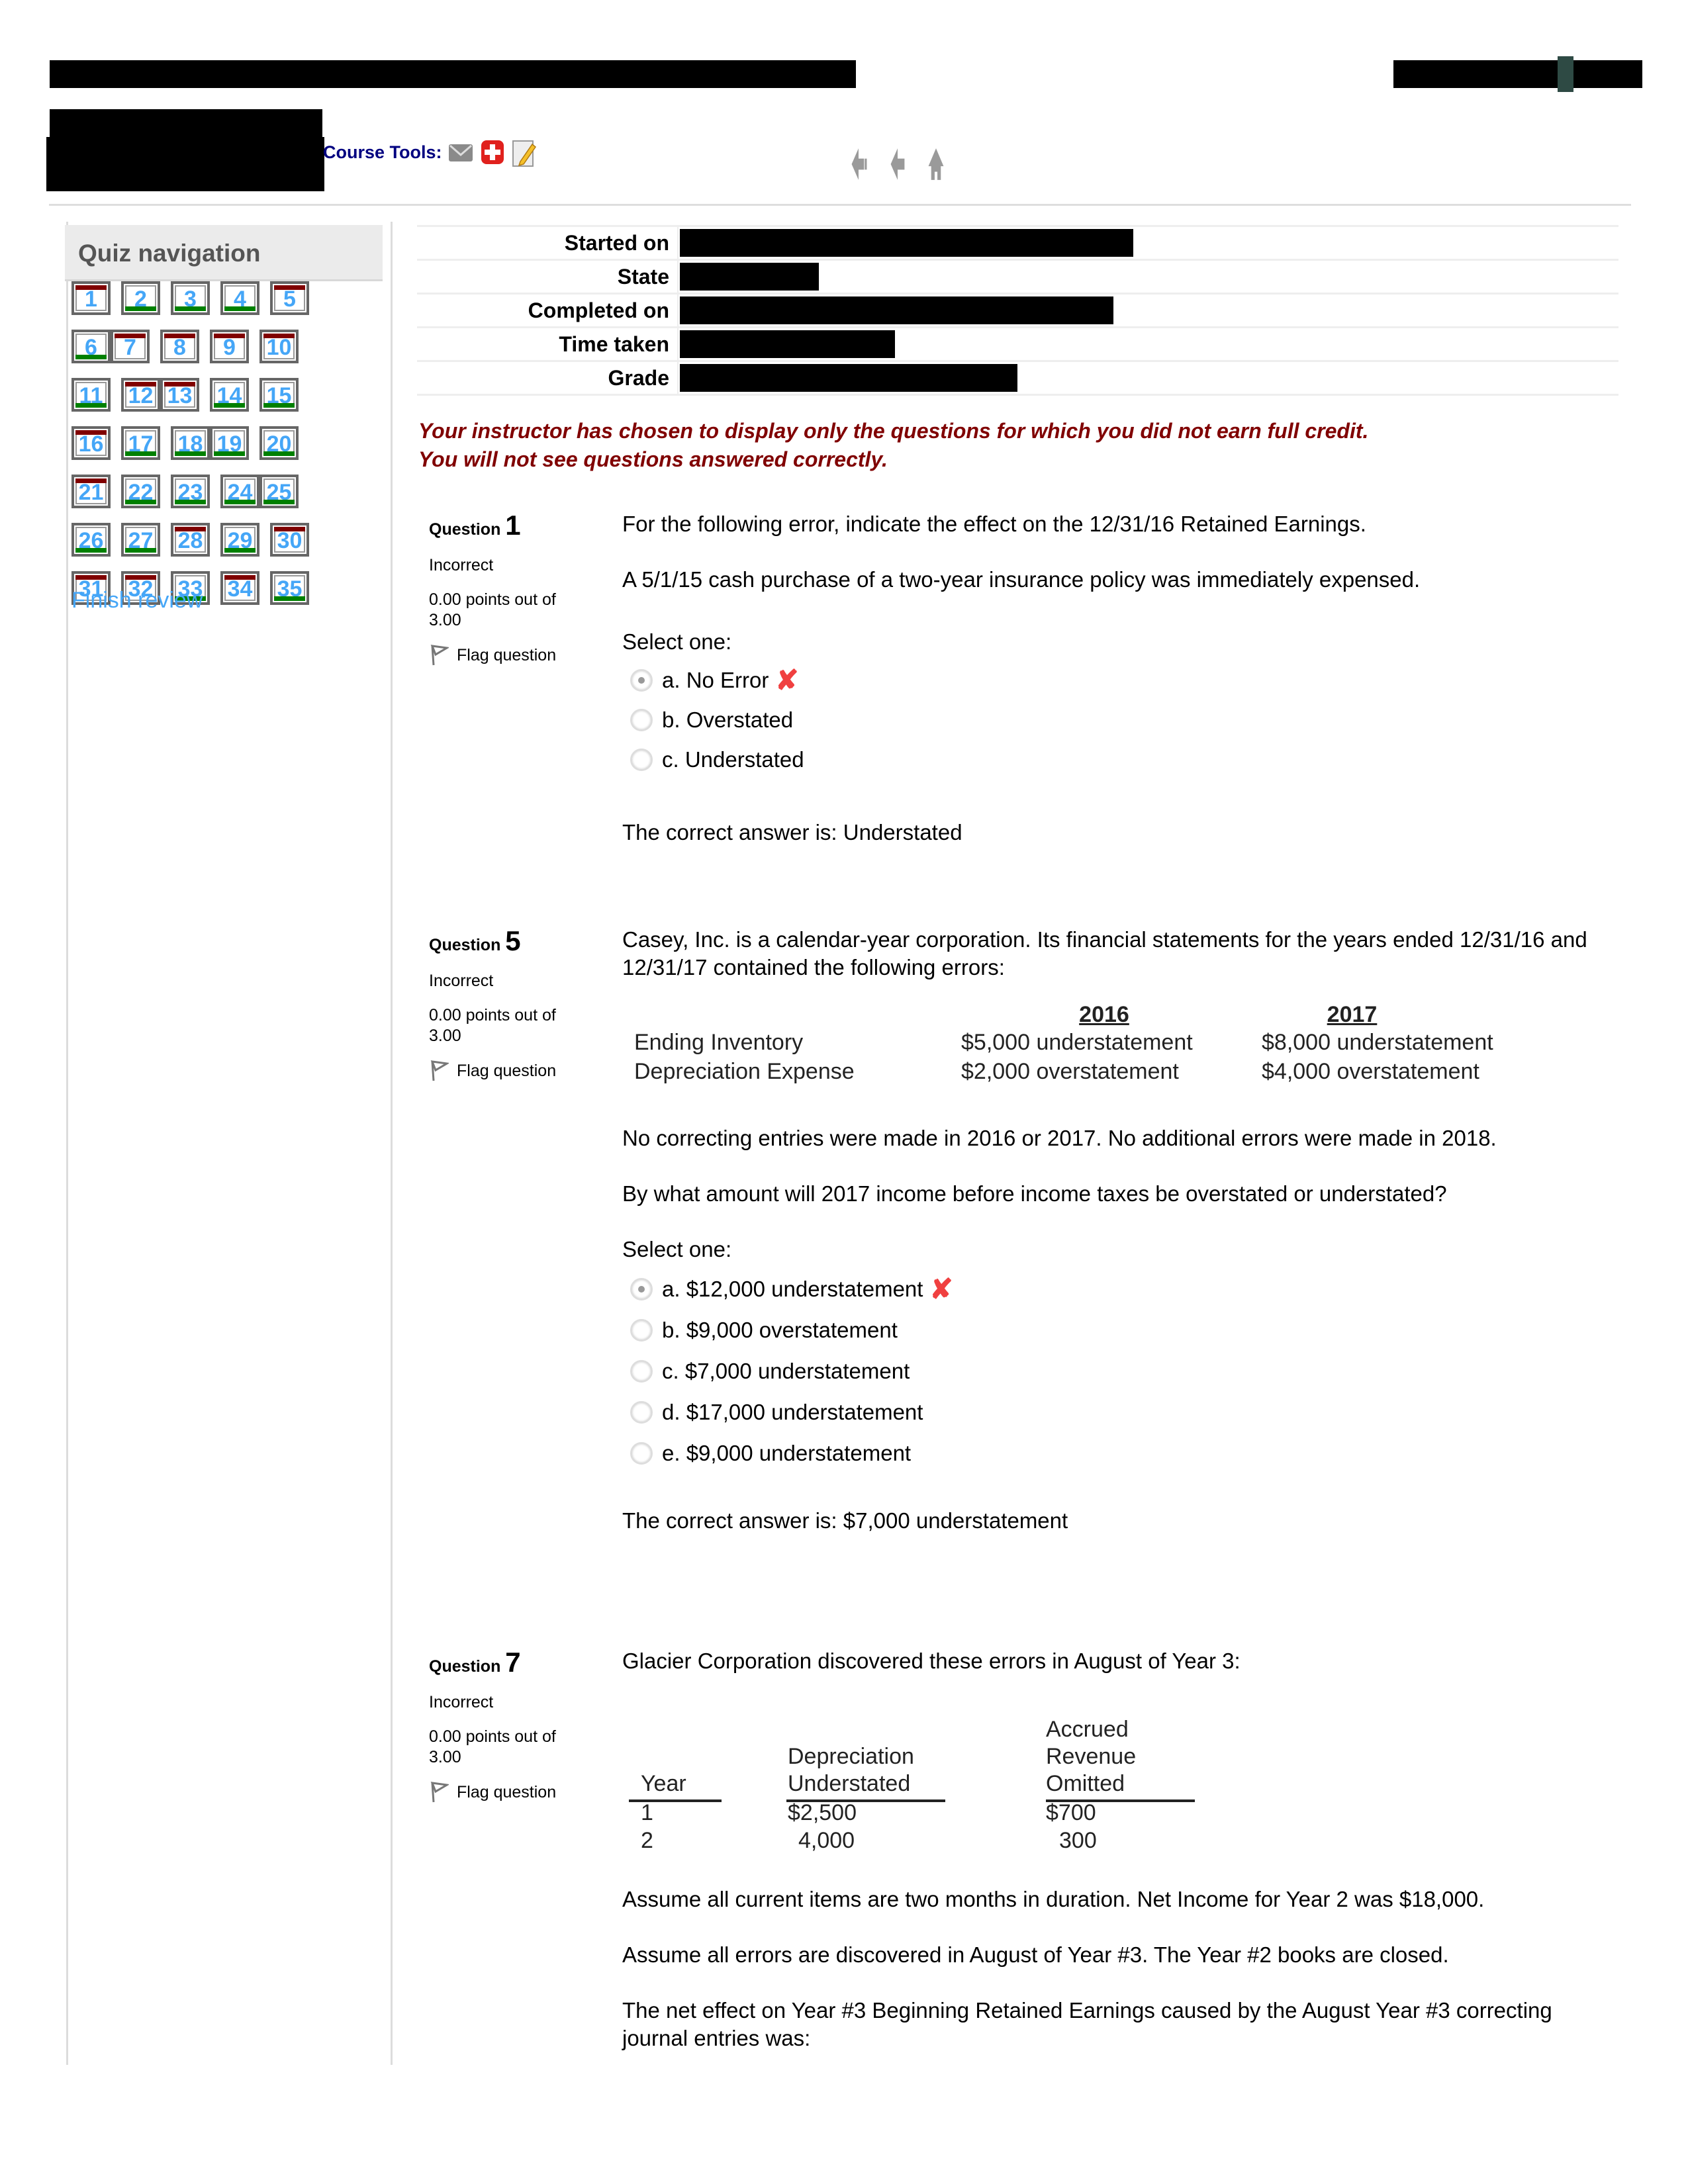  I want to click on quiz-nav-number: 20, so click(279, 444).